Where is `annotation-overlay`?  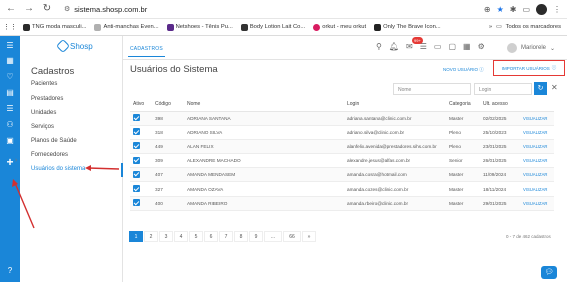
annotation-overlay is located at coordinates (66, 197).